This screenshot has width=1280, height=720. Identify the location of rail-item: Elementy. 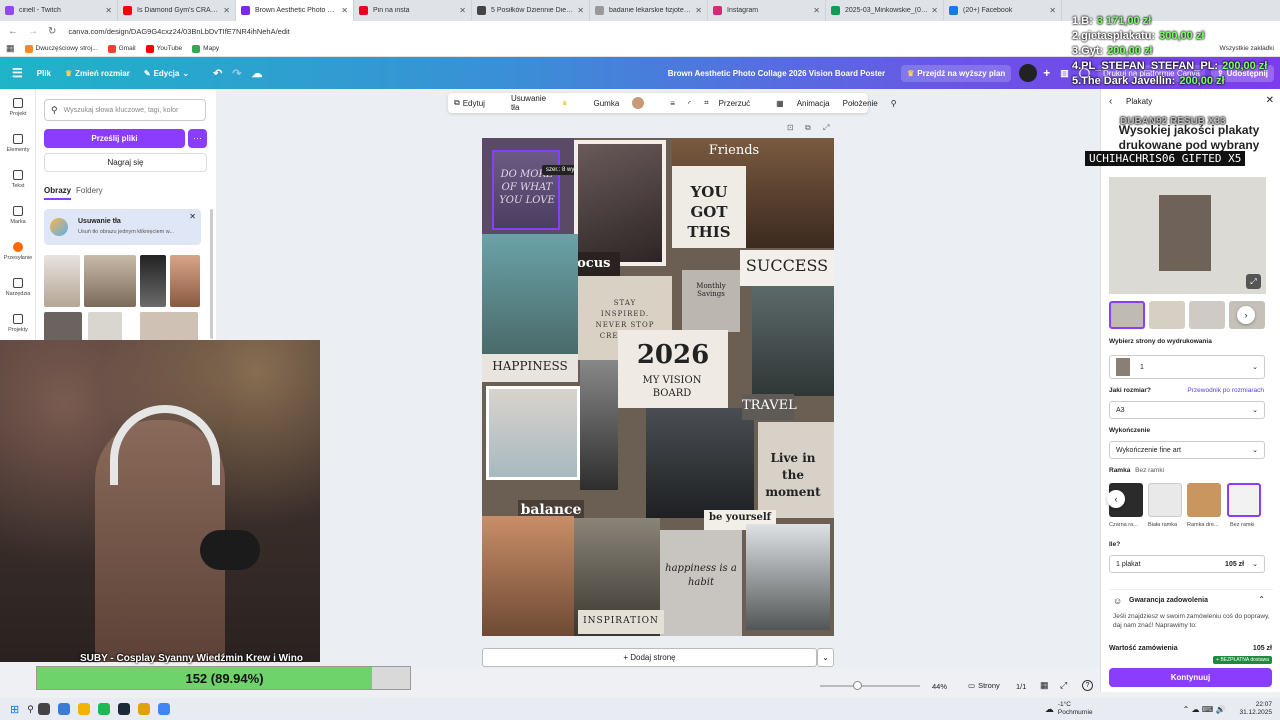
(18, 143).